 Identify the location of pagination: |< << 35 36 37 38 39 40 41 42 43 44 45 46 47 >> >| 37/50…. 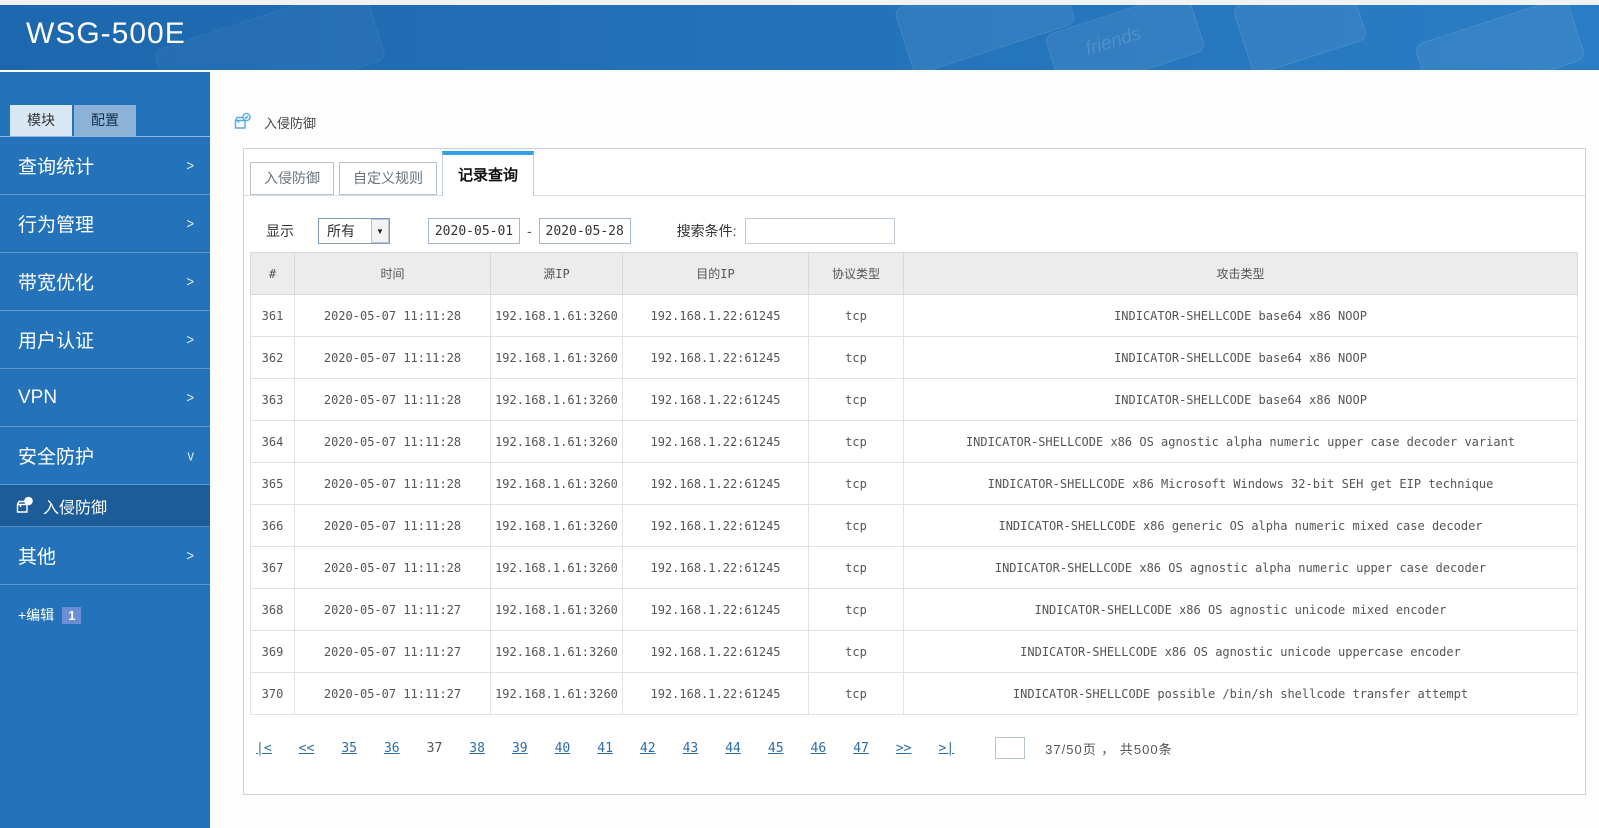
(920, 748).